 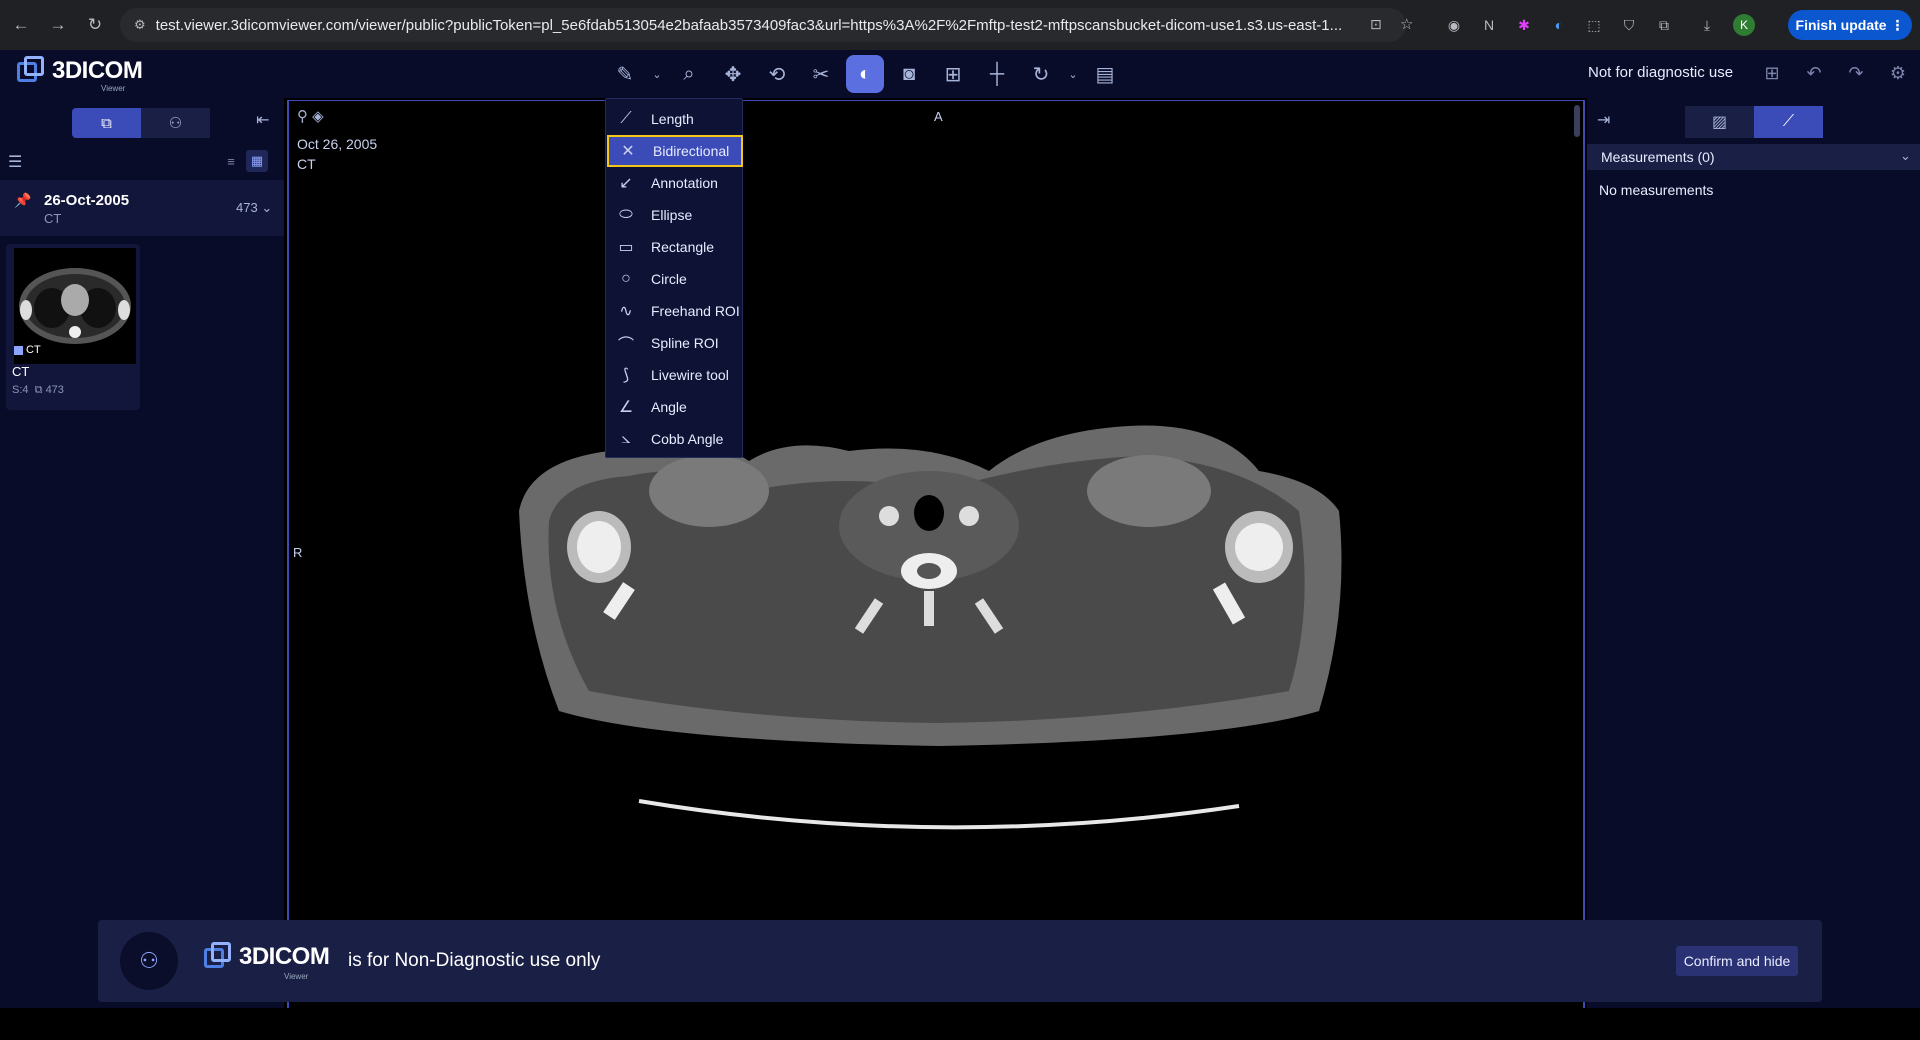 I want to click on crosshair-icon: ┼, so click(x=997, y=74).